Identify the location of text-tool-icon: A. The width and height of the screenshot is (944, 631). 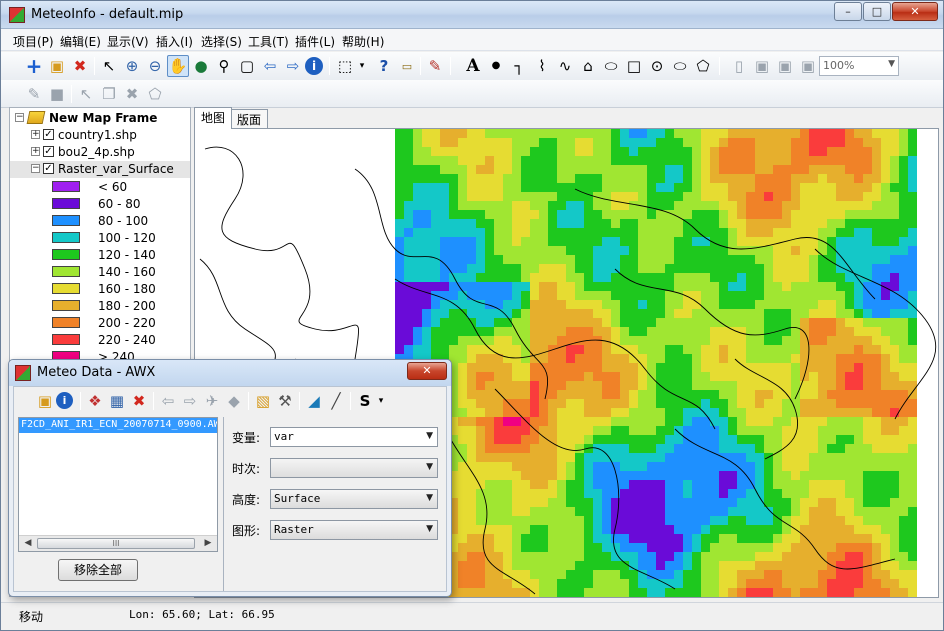
(473, 66).